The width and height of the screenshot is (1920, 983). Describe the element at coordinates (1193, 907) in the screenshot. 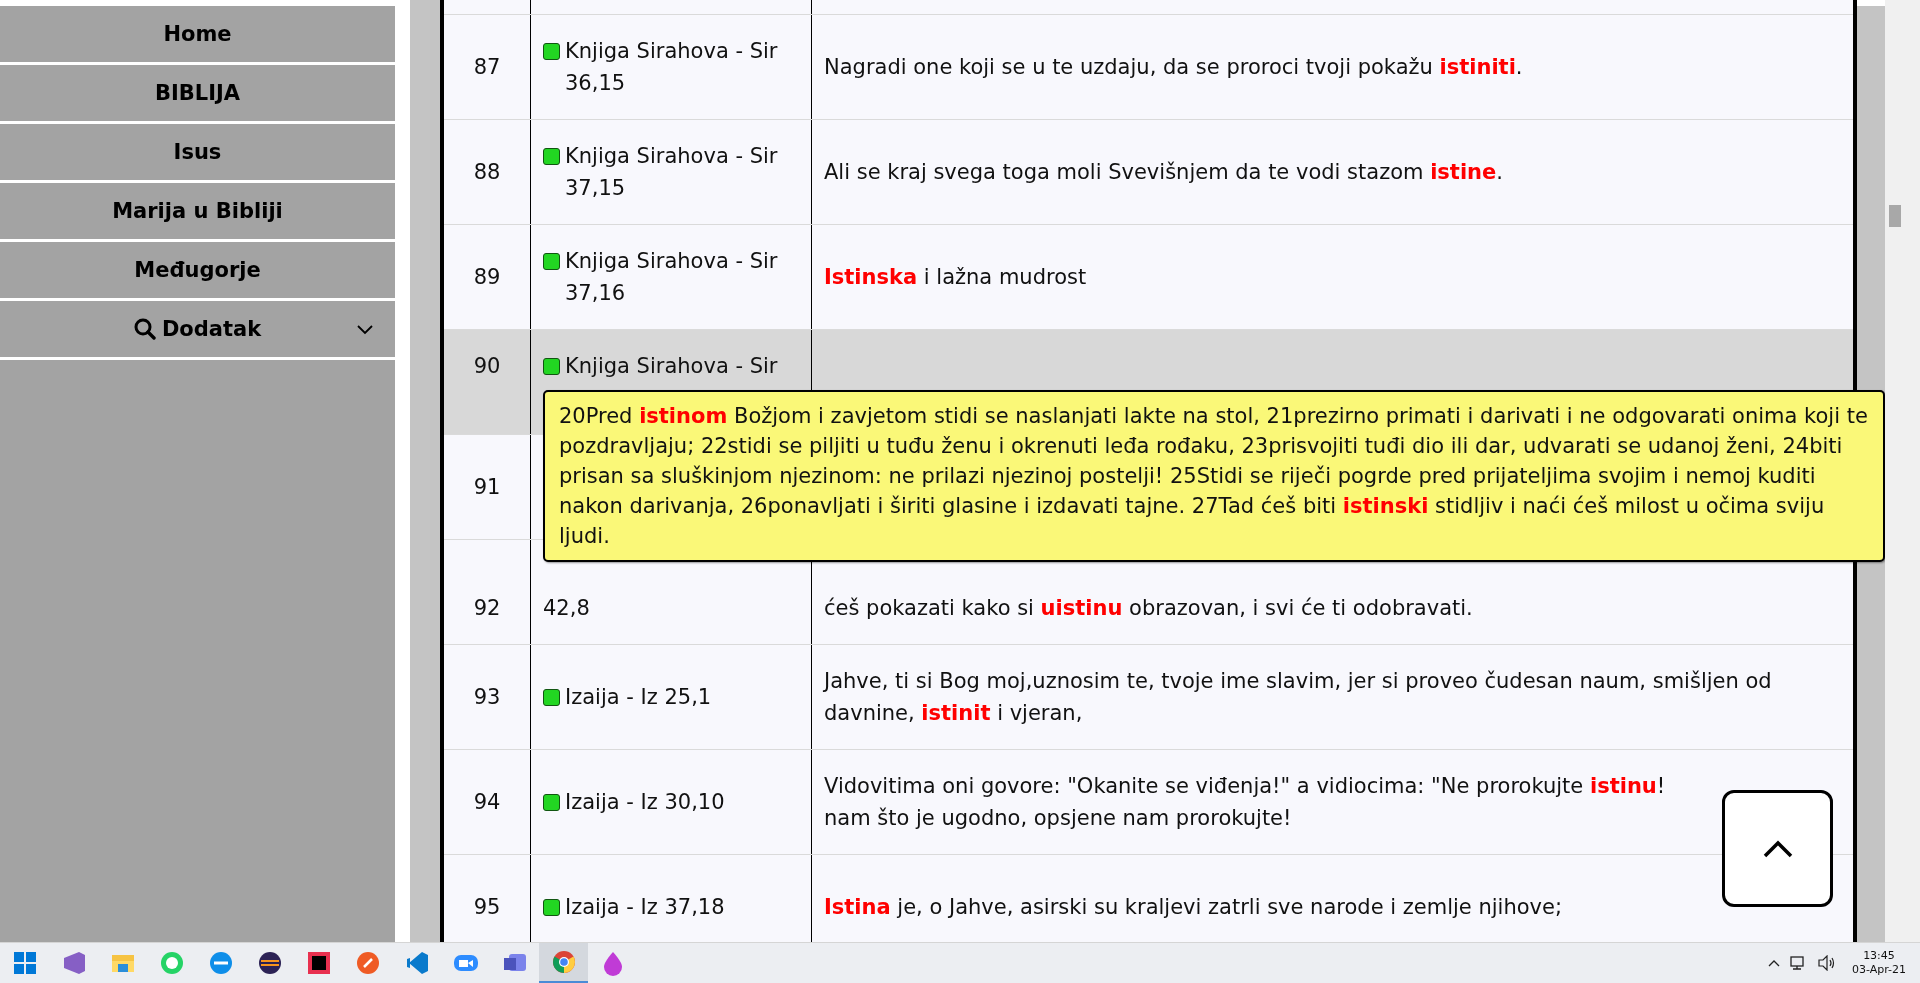

I see `verse-text: Istina je, o Jahve, asirski su kraljevi zatrli sve narode i zemlje njihove;` at that location.